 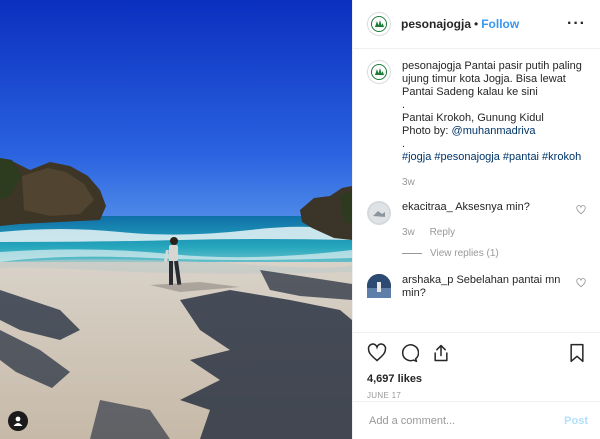 What do you see at coordinates (18, 421) in the screenshot?
I see `tagged-user-icon` at bounding box center [18, 421].